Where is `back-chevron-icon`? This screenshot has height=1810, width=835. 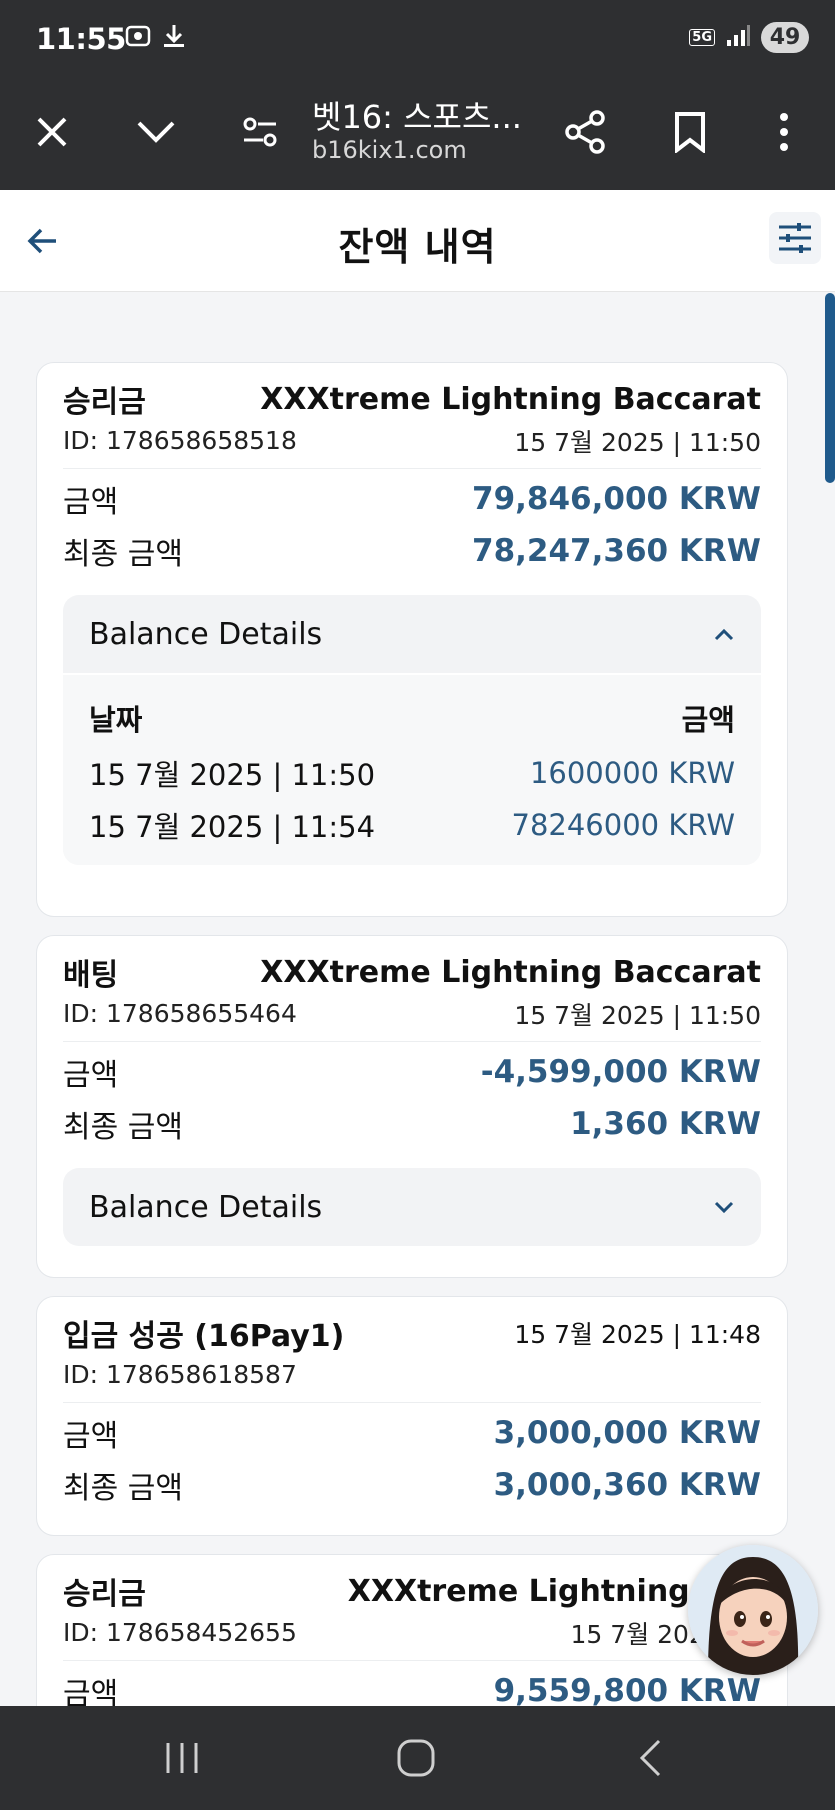
back-chevron-icon is located at coordinates (650, 1758).